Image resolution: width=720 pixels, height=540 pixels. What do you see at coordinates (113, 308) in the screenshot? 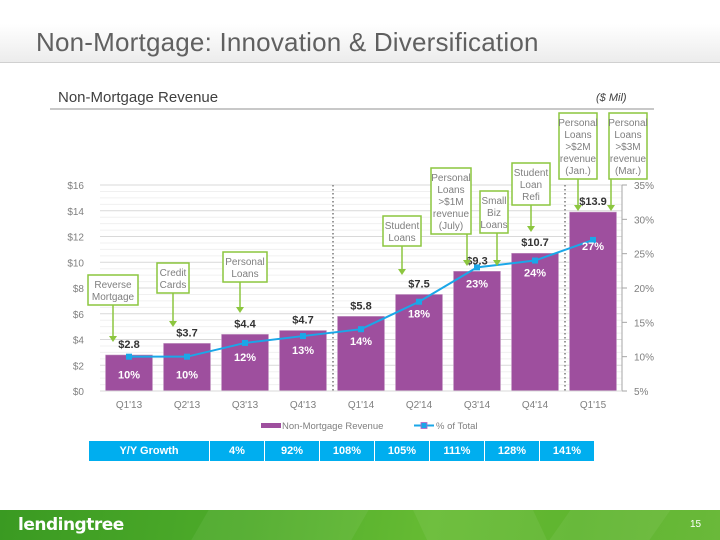
I see `annotation-callout: ReverseMortgage` at bounding box center [113, 308].